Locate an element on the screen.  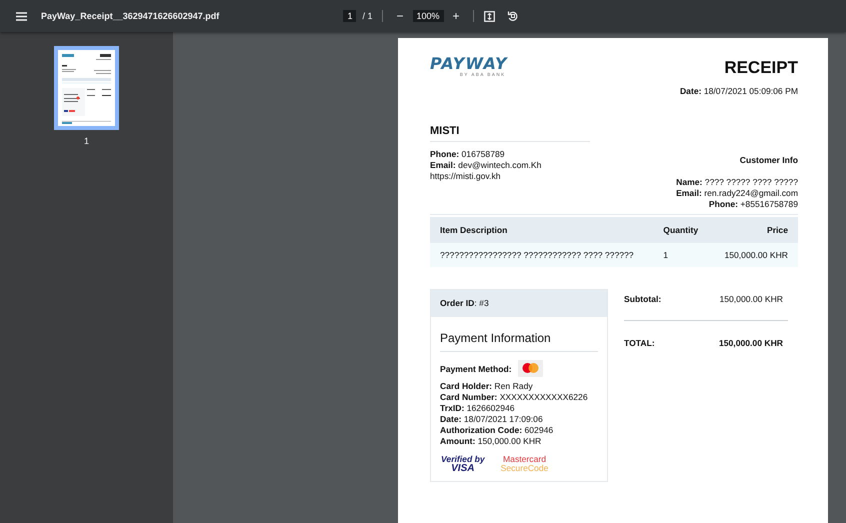
payment-detail-line: Amount: 150,000.00 KHR is located at coordinates (491, 441).